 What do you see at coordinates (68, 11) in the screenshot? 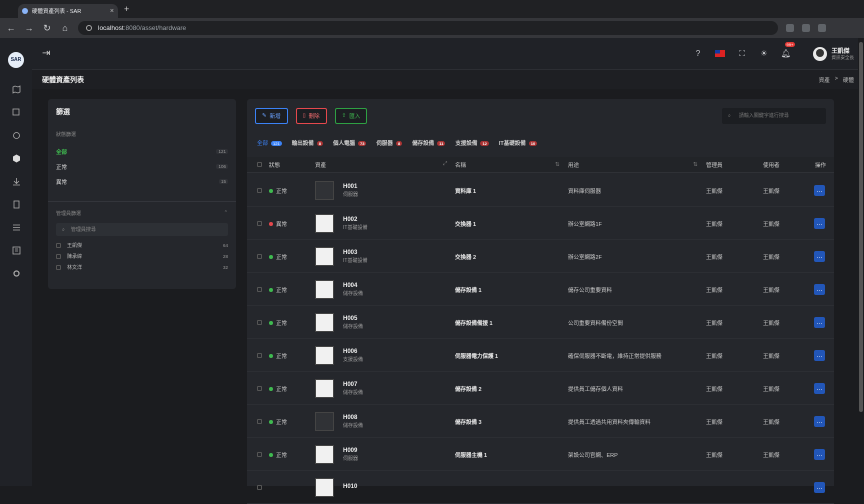
I see `browser-tab: 硬體資產列表 - SAR ×` at bounding box center [68, 11].